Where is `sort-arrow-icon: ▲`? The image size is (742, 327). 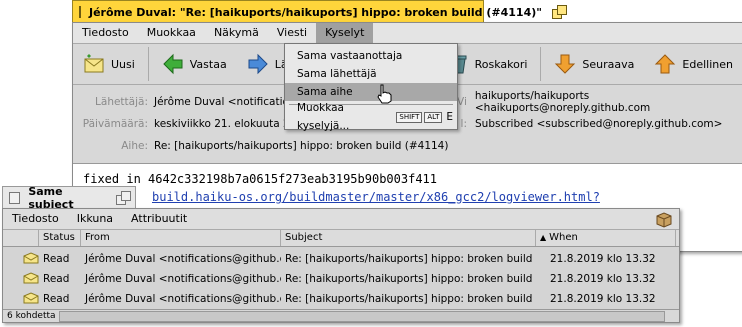 sort-arrow-icon: ▲ is located at coordinates (543, 237).